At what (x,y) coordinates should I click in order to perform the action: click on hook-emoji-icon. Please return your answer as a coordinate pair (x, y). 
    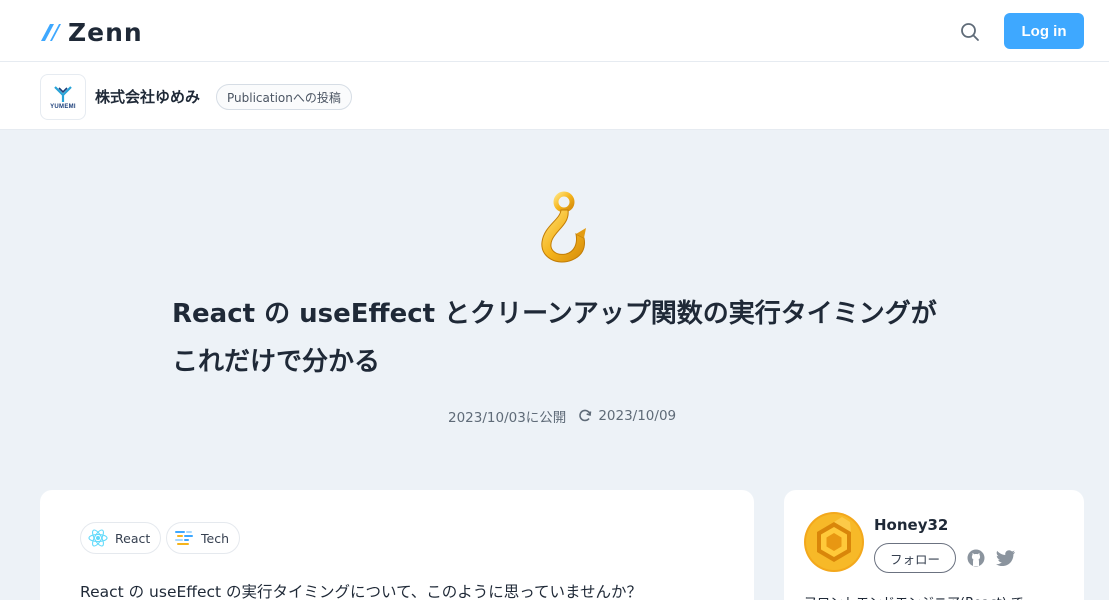
    Looking at the image, I should click on (563, 227).